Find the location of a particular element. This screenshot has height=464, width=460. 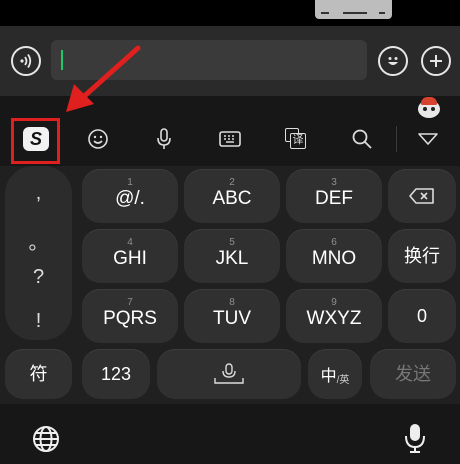

key-5: 5 JKL is located at coordinates (232, 256).